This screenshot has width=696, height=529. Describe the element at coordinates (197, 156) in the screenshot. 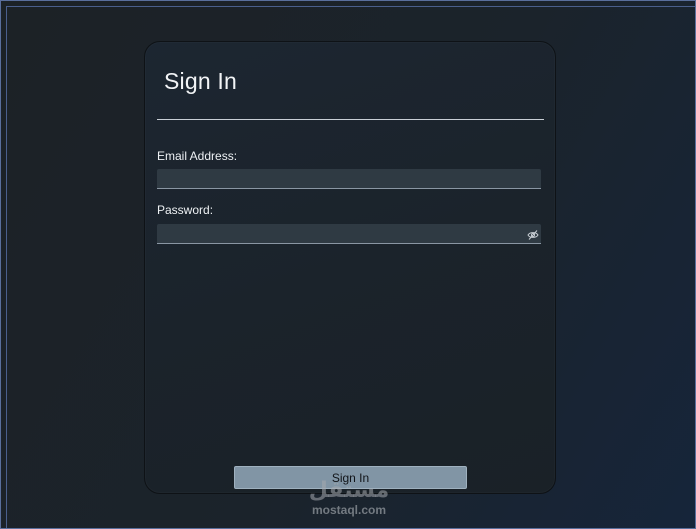

I see `email-label: Email Address:` at that location.